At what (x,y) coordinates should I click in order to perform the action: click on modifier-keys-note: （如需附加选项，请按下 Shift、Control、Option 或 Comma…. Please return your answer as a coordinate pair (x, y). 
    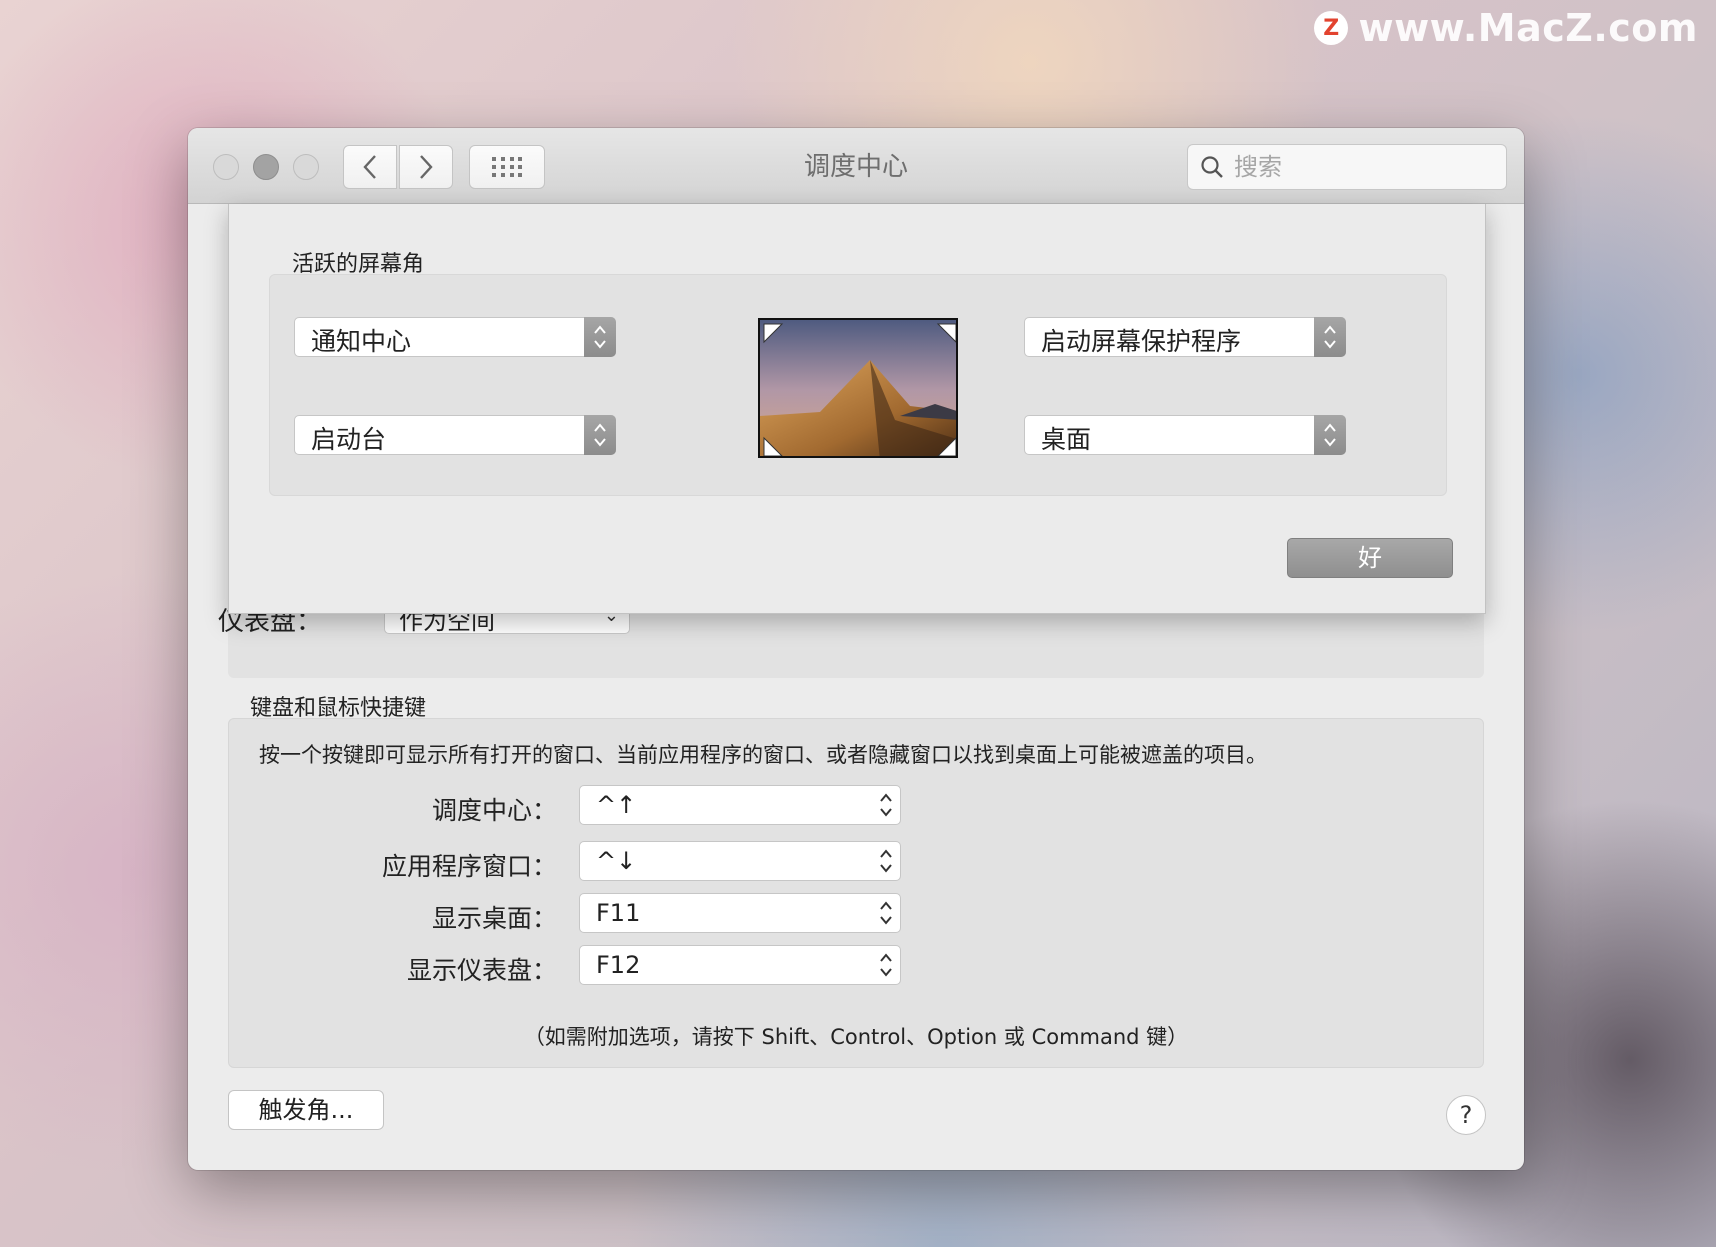
    Looking at the image, I should click on (856, 1037).